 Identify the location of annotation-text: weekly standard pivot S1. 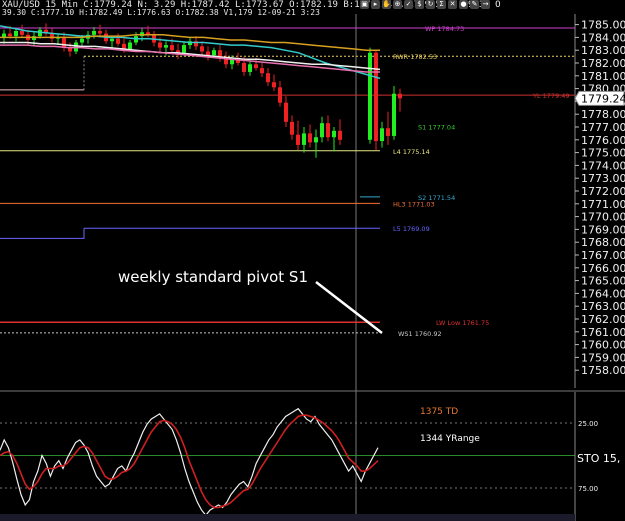
(213, 277).